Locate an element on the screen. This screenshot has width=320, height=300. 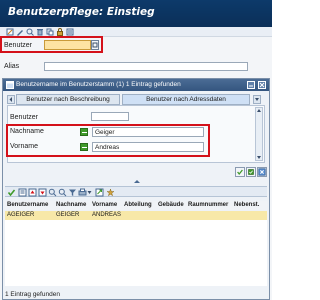
lock-icon is located at coordinates (60, 32).